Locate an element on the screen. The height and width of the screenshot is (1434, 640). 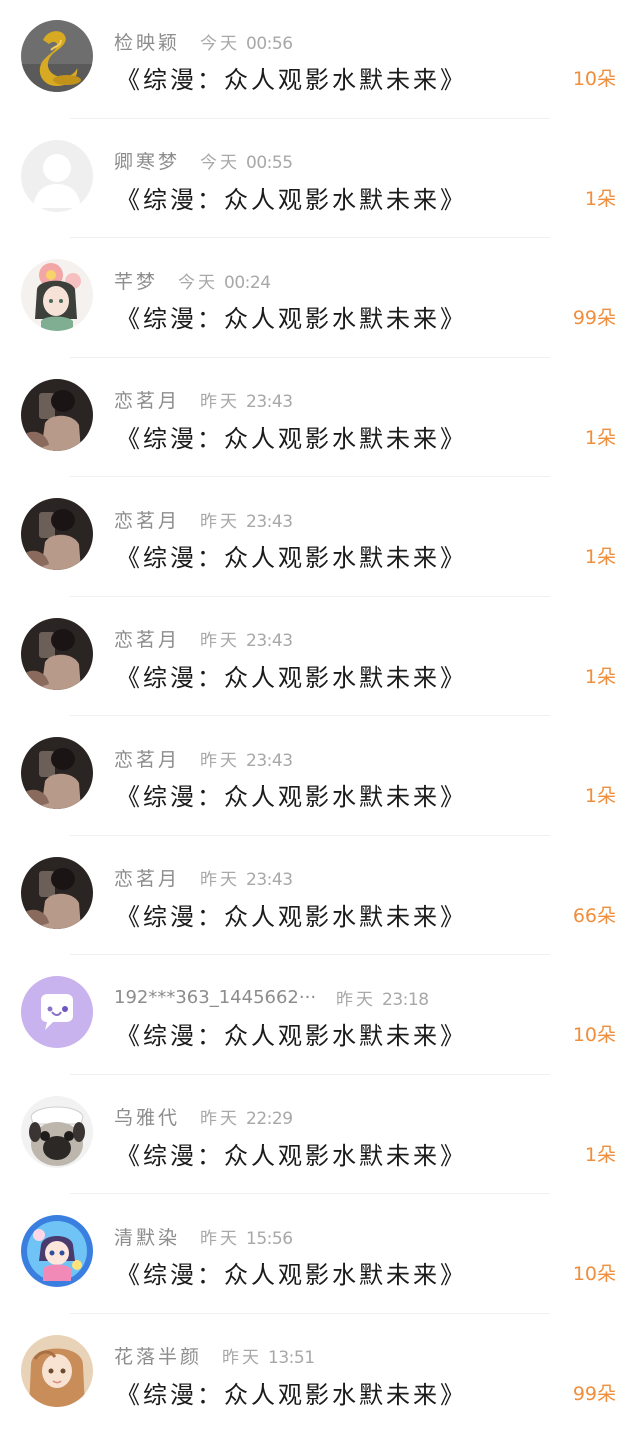
username: 192***363_1445662··· is located at coordinates (215, 997).